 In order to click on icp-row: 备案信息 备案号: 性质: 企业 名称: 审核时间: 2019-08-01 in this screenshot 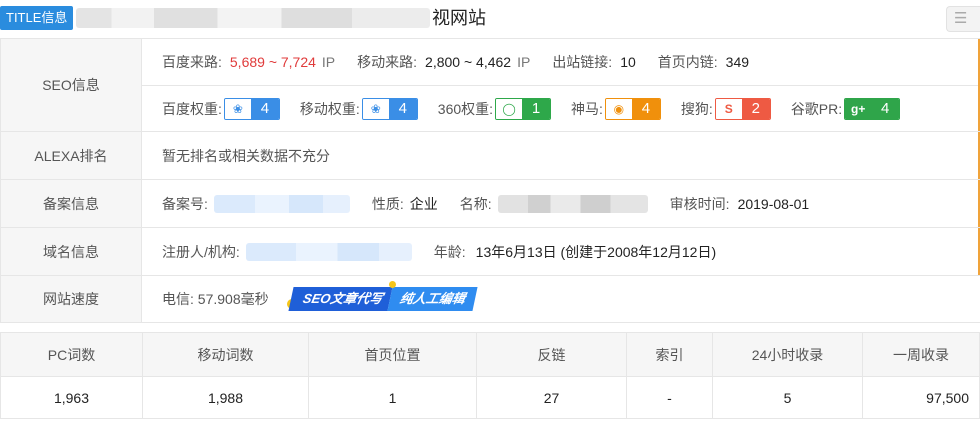, I will do `click(490, 204)`.